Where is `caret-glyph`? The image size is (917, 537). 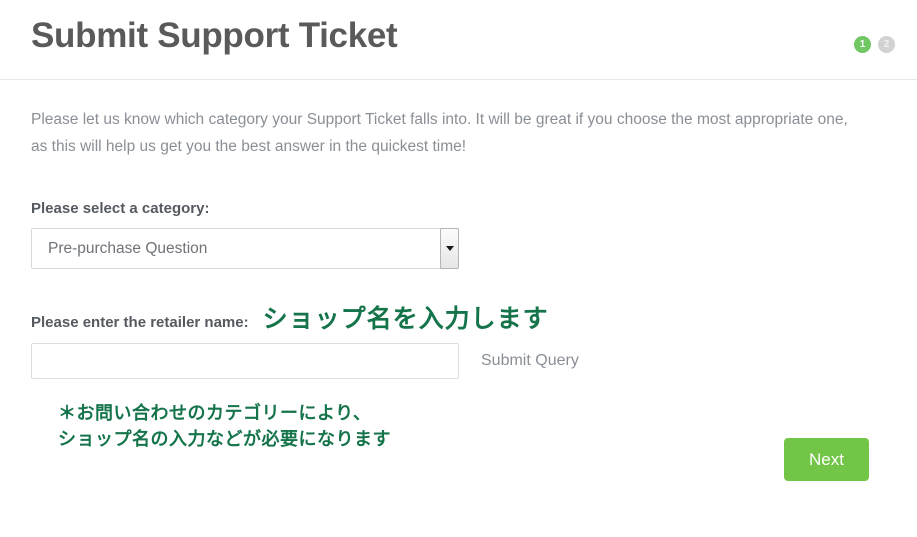 caret-glyph is located at coordinates (449, 248).